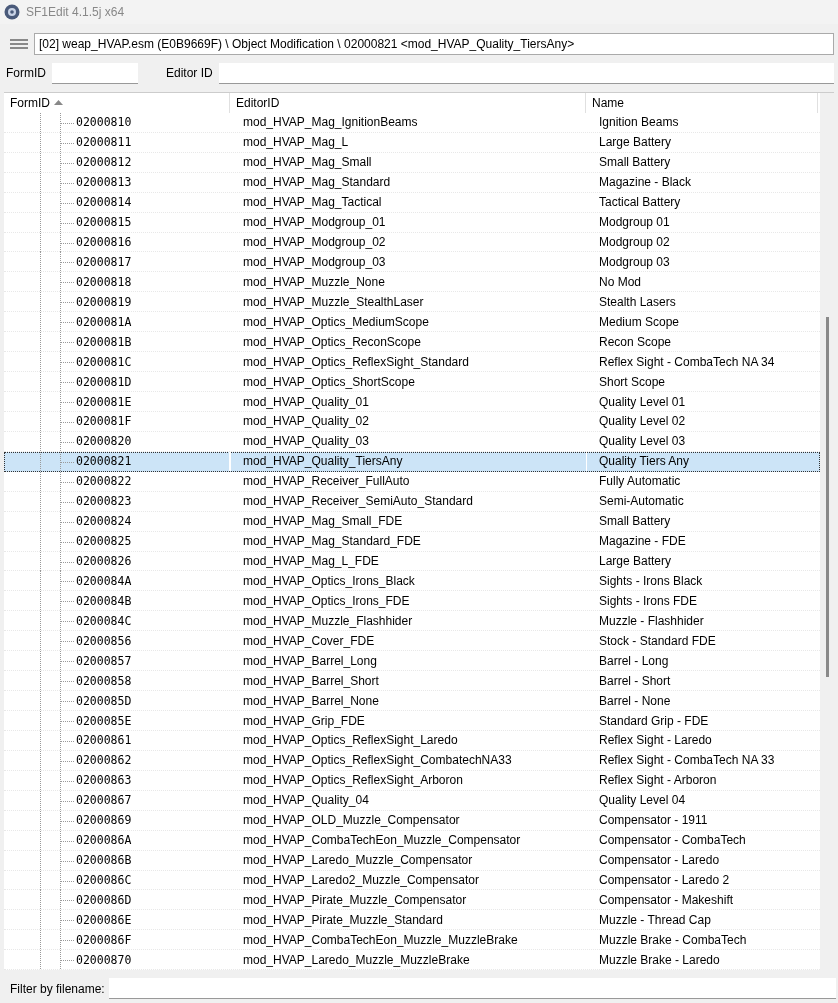  Describe the element at coordinates (412, 541) in the screenshot. I see `table-row: 02000825 mod_HVAP_Mag_Standard_FDE Magazine - FDE` at that location.